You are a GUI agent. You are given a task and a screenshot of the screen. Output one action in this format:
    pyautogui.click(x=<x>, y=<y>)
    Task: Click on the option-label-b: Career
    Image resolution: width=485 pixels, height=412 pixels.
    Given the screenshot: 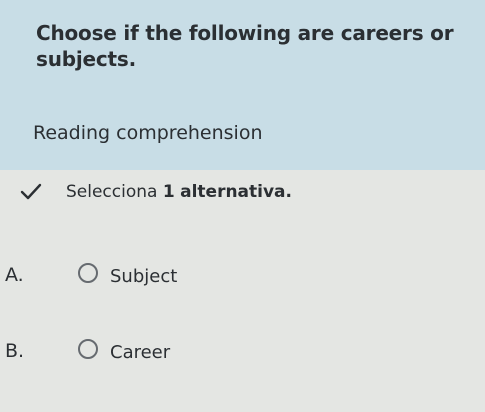 What is the action you would take?
    pyautogui.click(x=140, y=353)
    